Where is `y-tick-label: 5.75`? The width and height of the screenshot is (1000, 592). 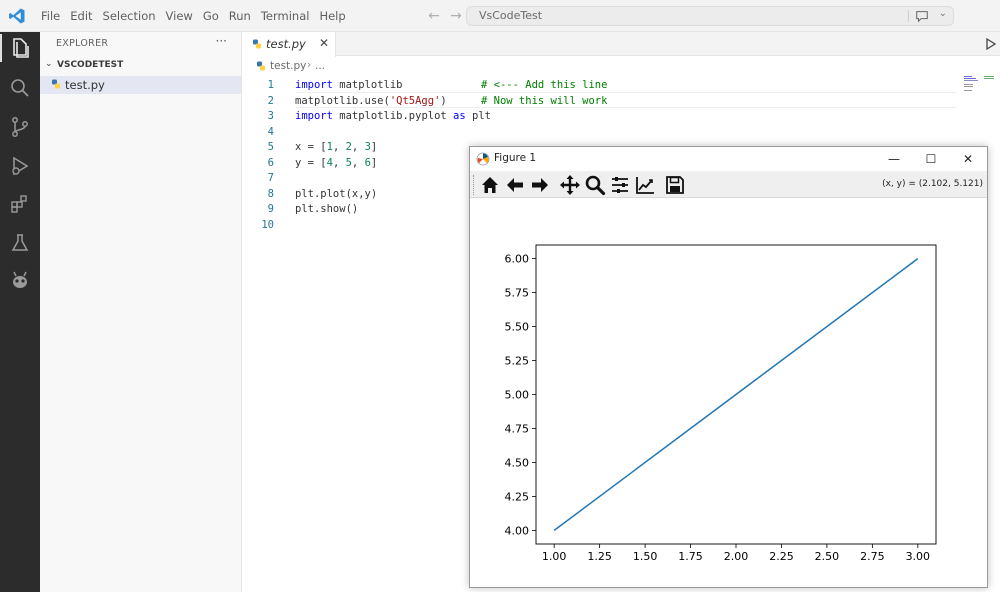 y-tick-label: 5.75 is located at coordinates (517, 293).